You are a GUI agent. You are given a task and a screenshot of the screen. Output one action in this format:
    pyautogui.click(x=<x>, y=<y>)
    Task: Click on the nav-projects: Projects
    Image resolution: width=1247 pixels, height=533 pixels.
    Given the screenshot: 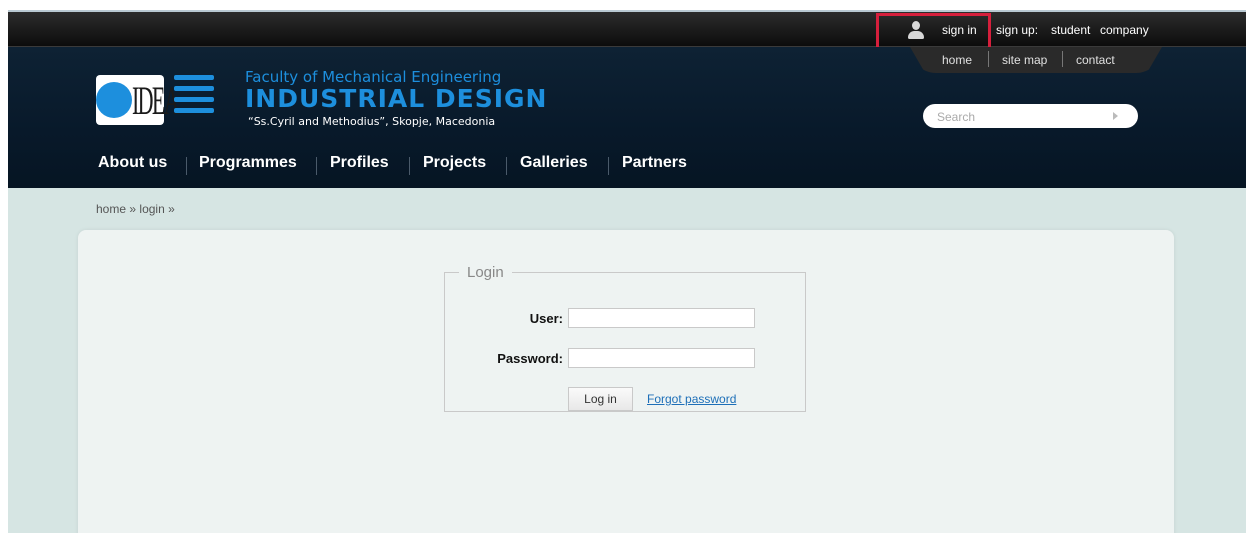 What is the action you would take?
    pyautogui.click(x=454, y=163)
    